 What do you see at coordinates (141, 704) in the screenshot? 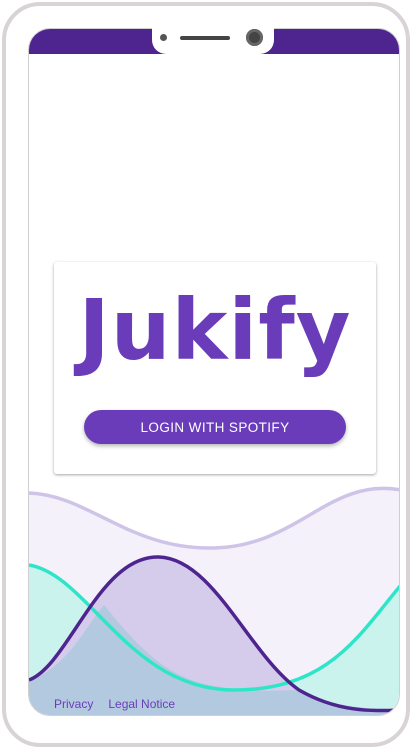
I see `legal-notice-link: Legal Notice` at bounding box center [141, 704].